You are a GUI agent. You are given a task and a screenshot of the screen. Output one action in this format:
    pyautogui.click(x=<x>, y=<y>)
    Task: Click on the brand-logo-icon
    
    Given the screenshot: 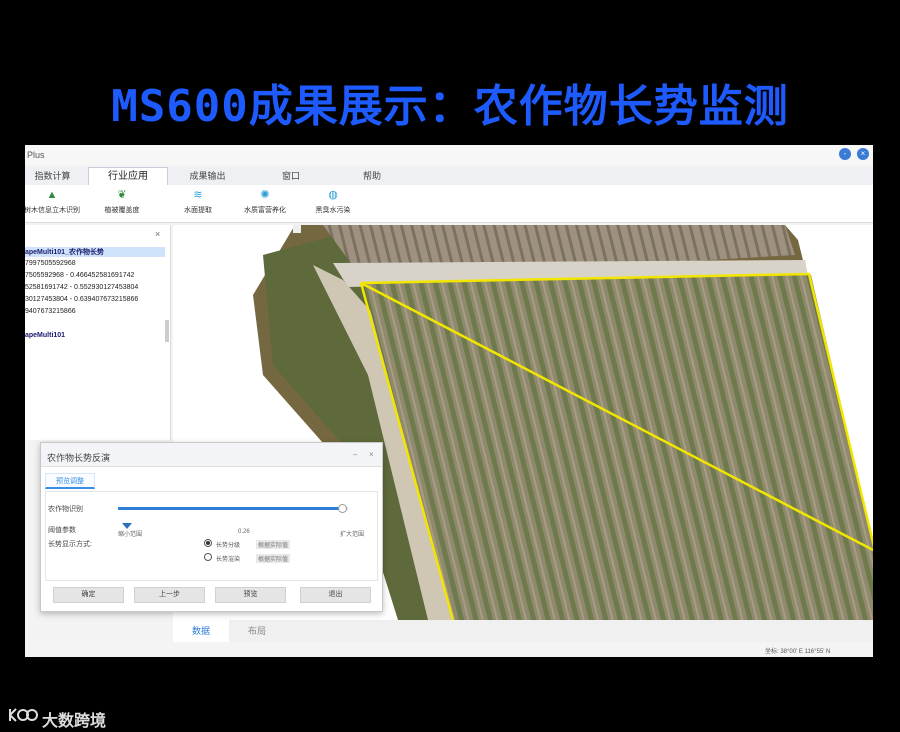 What is the action you would take?
    pyautogui.click(x=23, y=715)
    